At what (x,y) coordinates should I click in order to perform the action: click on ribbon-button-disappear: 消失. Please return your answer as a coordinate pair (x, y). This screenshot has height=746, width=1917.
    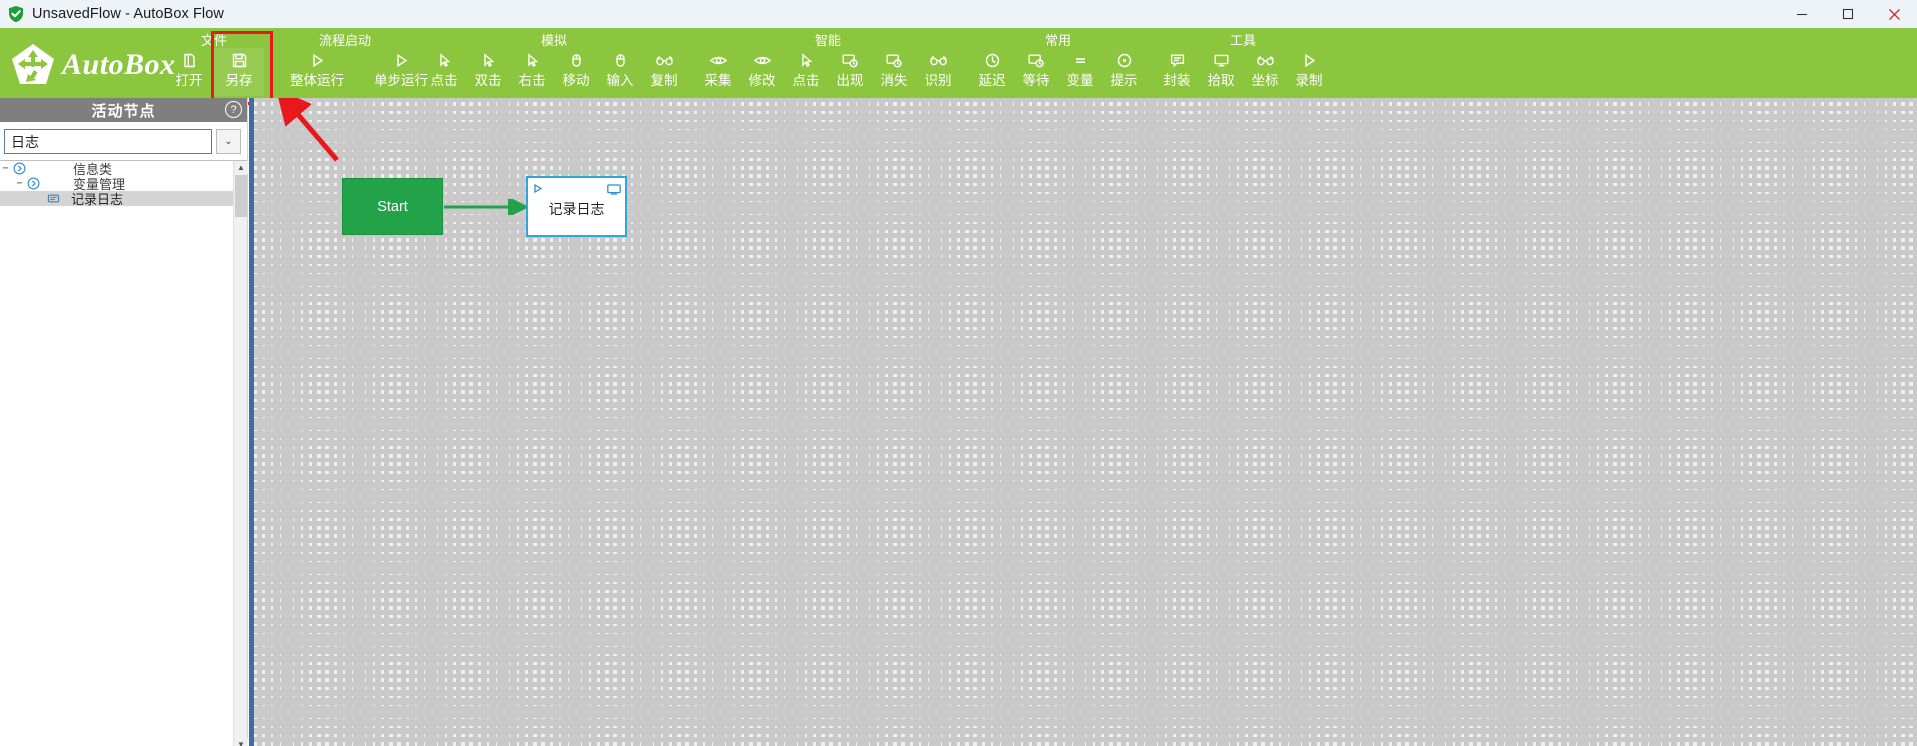
    Looking at the image, I should click on (894, 72).